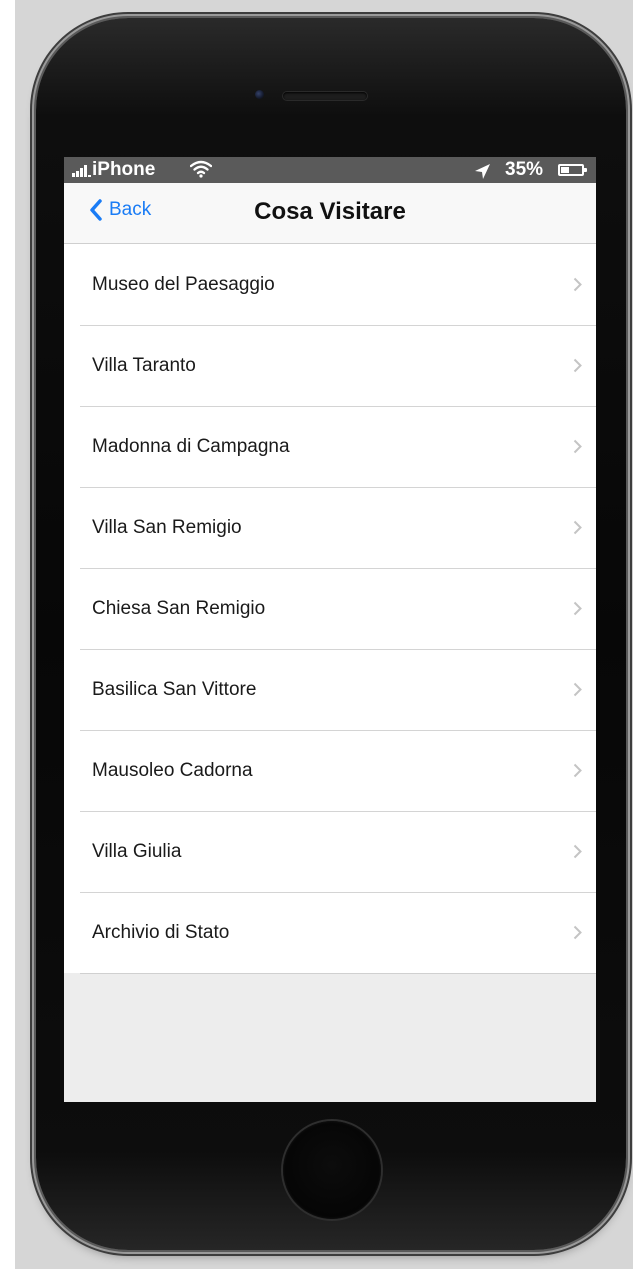  I want to click on list-item: Mausoleo Cadorna, so click(330, 770).